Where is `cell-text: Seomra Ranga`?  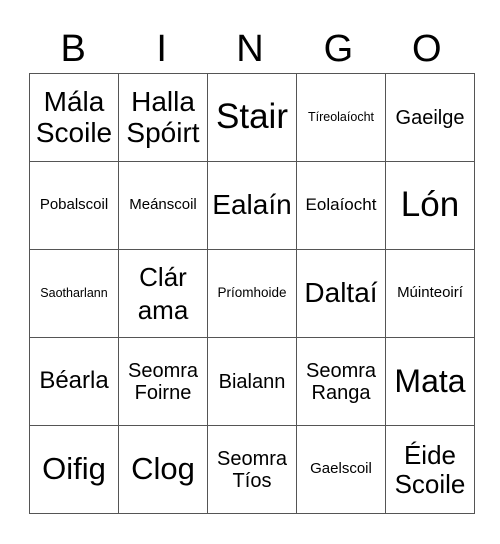
cell-text: Seomra Ranga is located at coordinates (341, 381).